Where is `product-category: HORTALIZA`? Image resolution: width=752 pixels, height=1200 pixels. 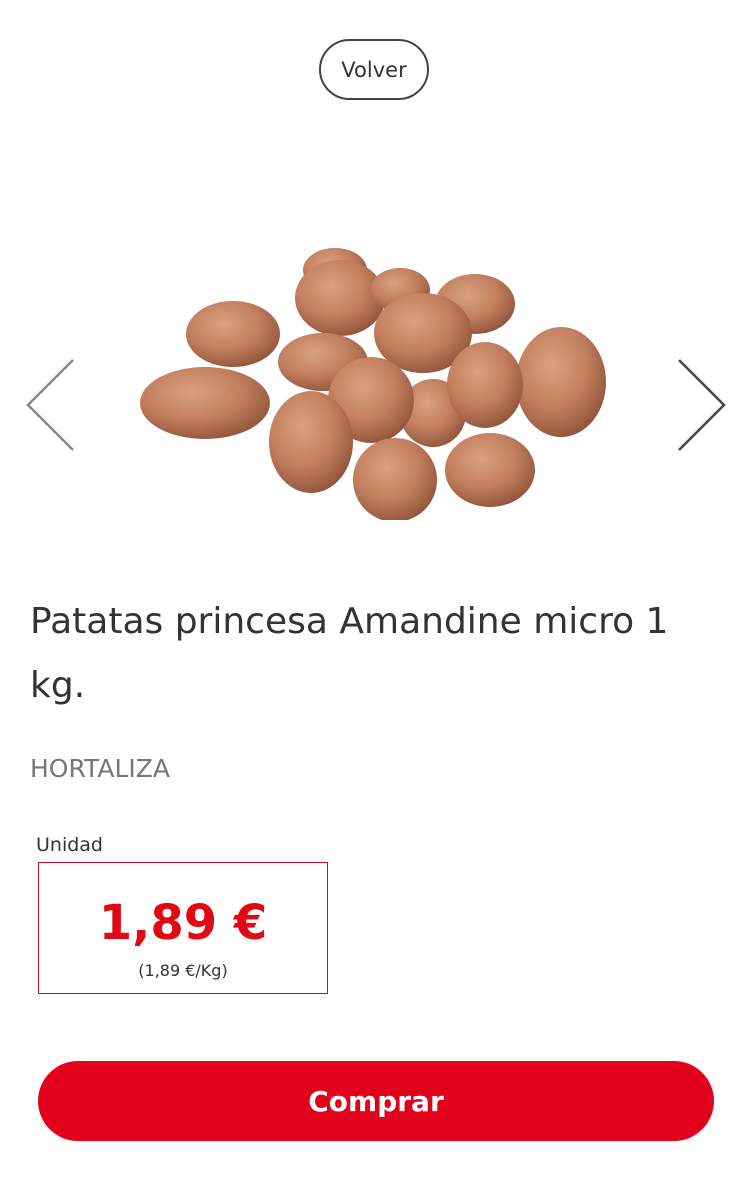 product-category: HORTALIZA is located at coordinates (100, 768).